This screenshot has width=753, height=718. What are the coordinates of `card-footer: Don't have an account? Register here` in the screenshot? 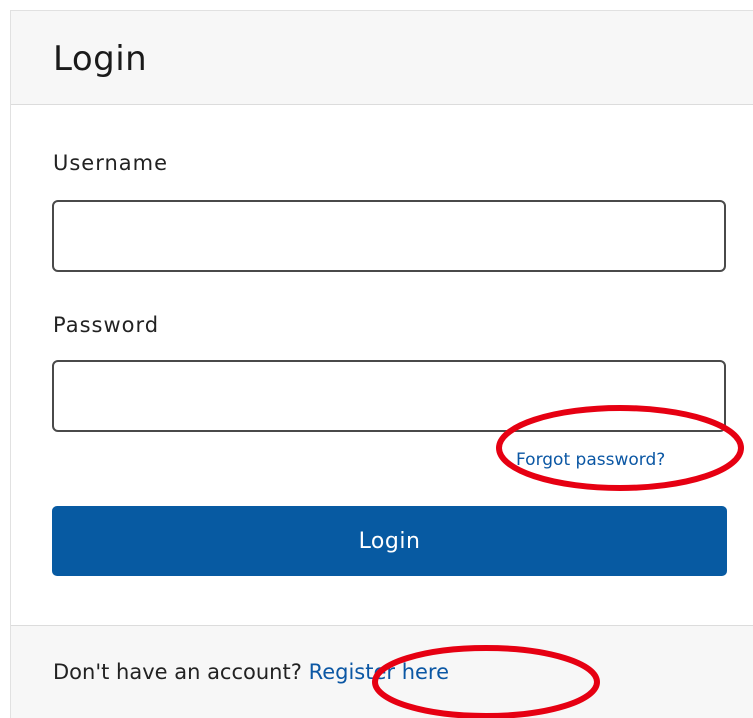 It's located at (382, 671).